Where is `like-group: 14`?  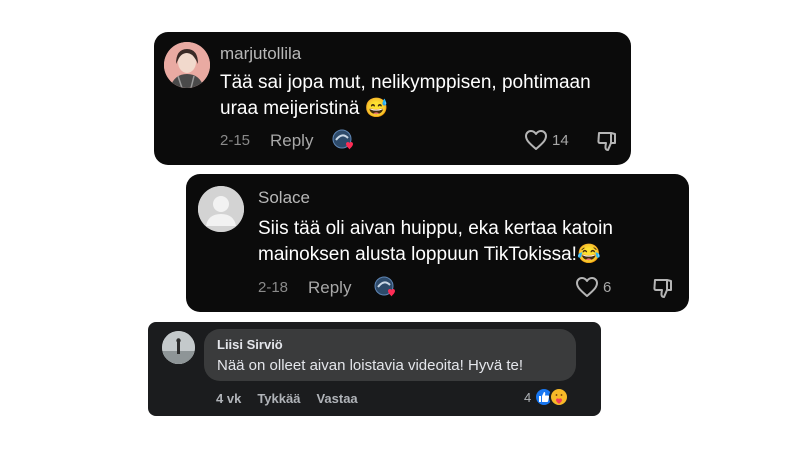
like-group: 14 is located at coordinates (546, 140).